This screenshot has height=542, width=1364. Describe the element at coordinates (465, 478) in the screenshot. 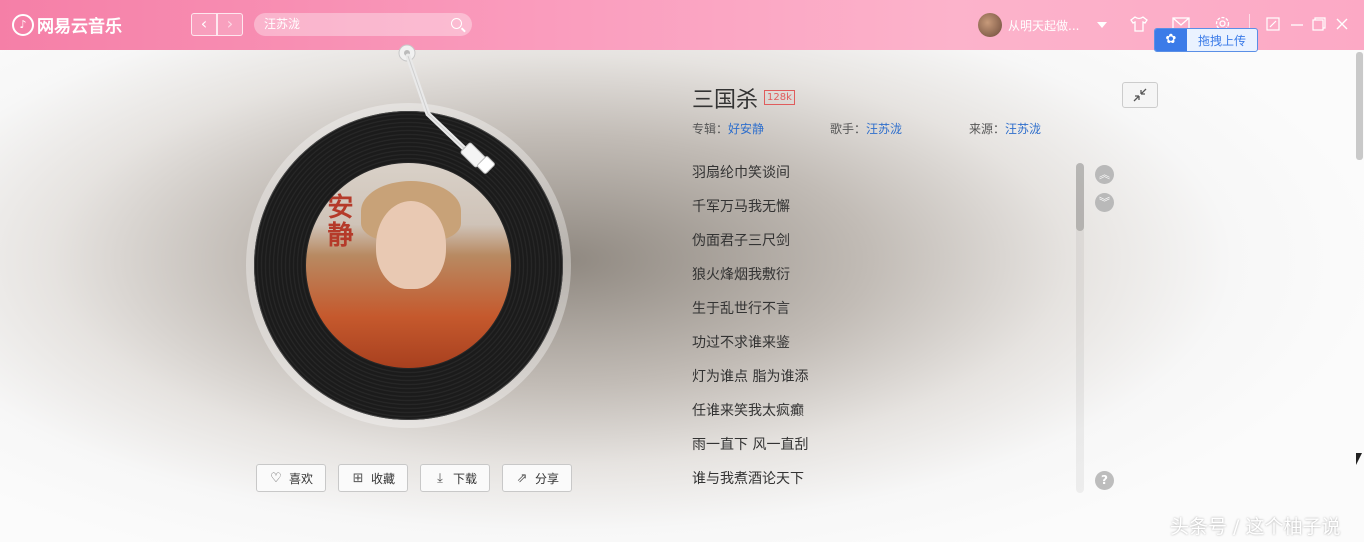

I see `download-label: 下载` at that location.